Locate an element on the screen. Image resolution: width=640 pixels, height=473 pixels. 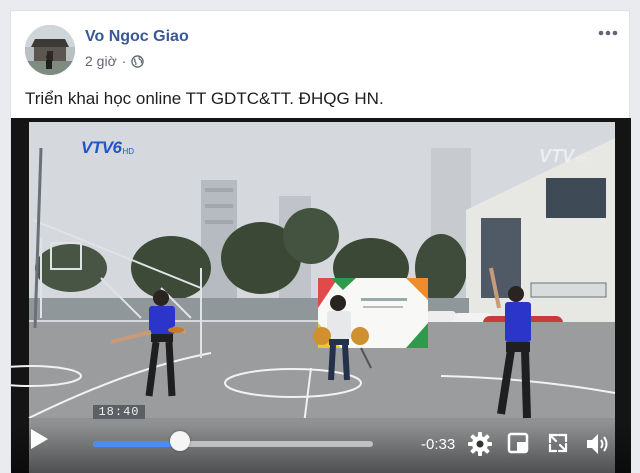
author-name: Vo Ngoc Giao is located at coordinates (137, 37).